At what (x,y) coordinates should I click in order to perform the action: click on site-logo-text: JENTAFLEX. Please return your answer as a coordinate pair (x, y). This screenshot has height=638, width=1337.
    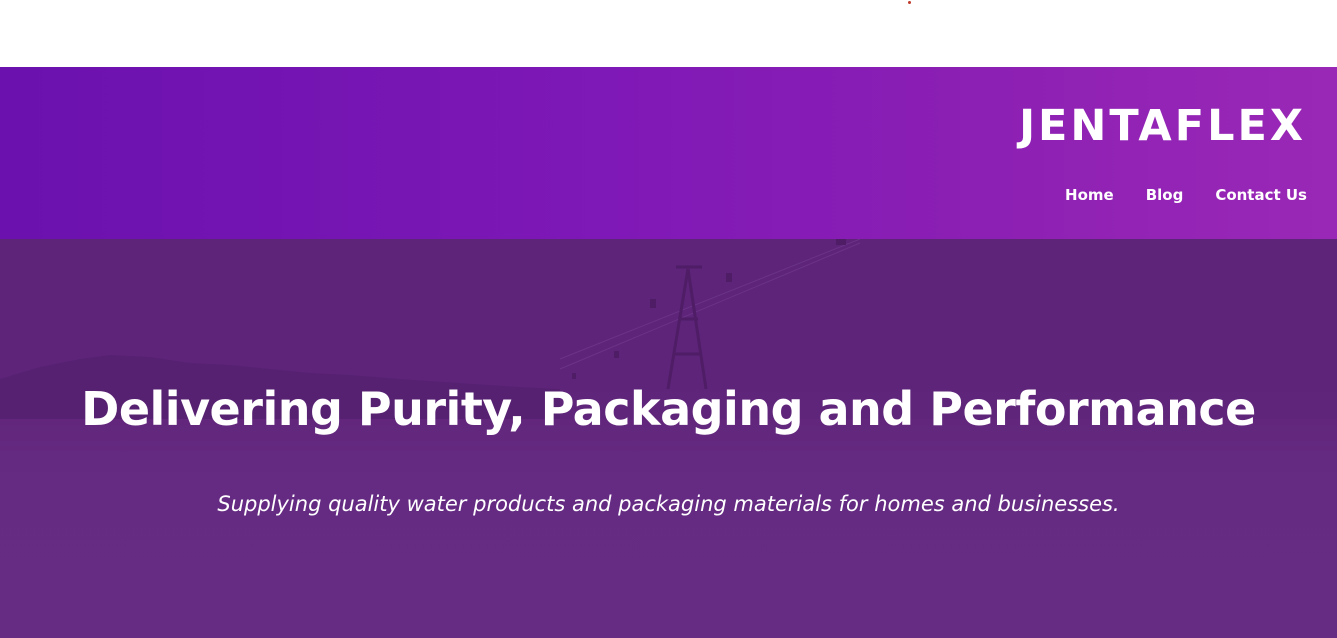
    Looking at the image, I should click on (1162, 126).